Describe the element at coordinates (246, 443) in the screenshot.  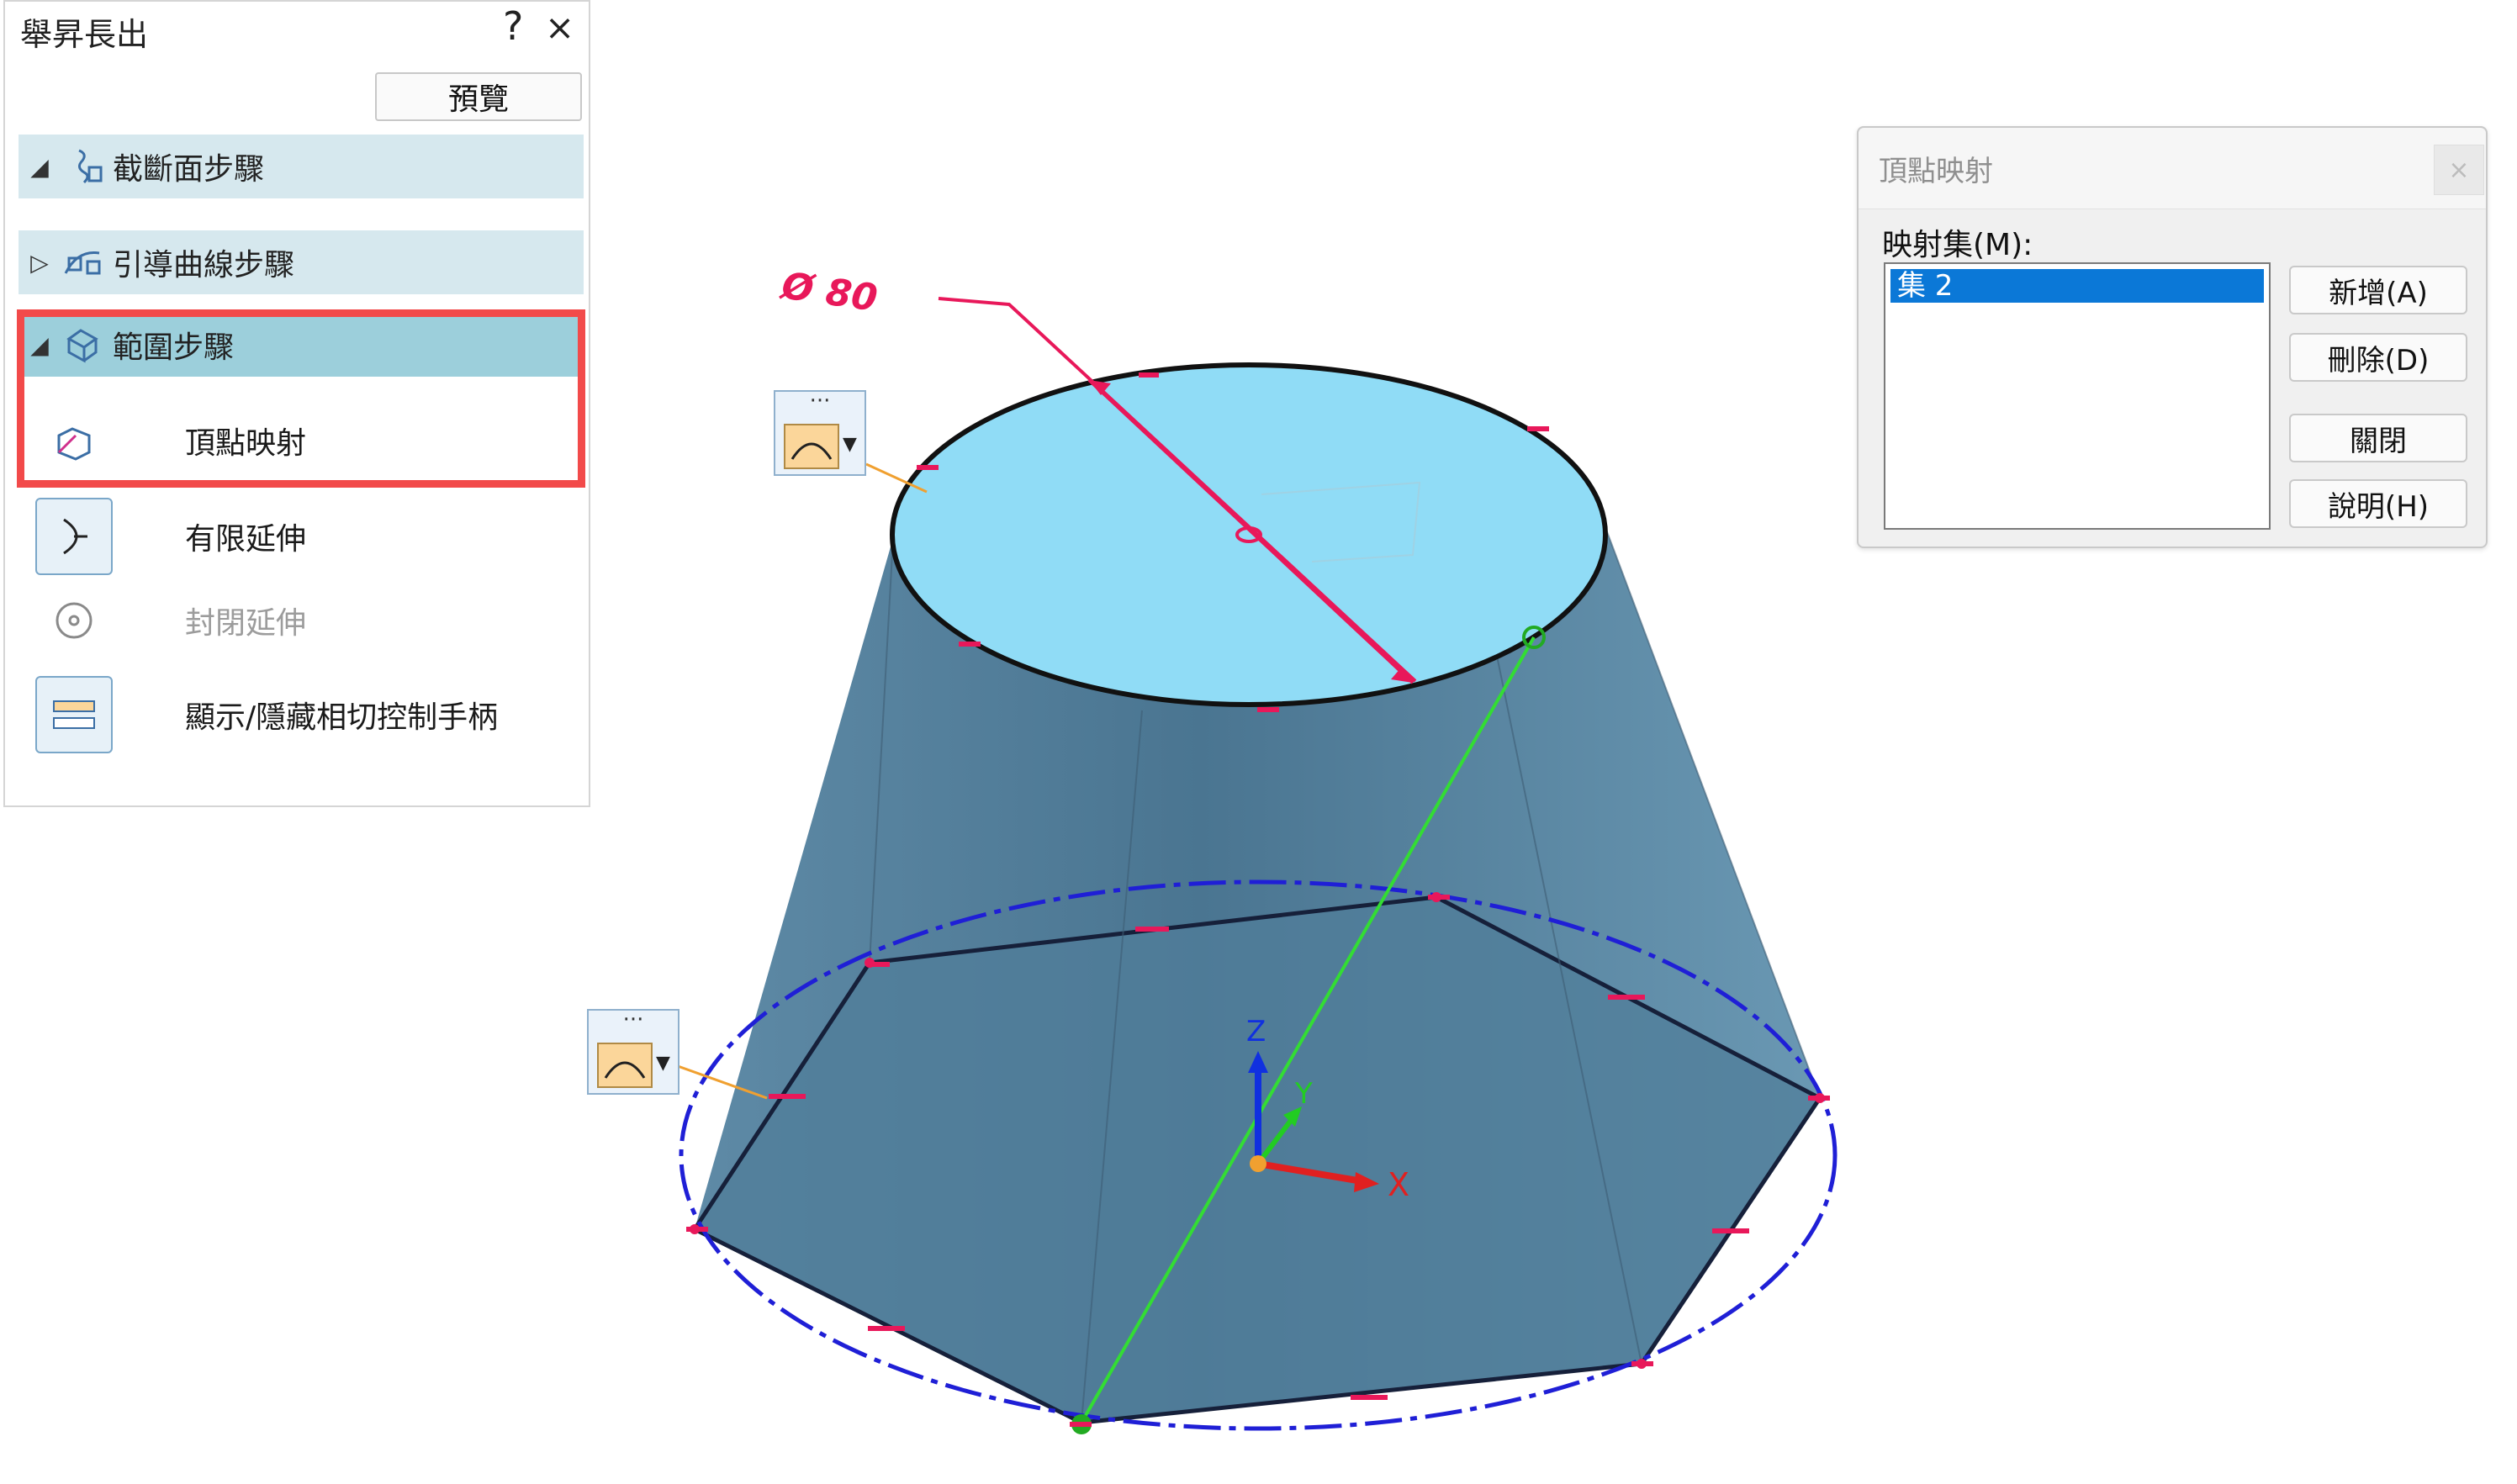
I see `command-label: 頂點映射` at that location.